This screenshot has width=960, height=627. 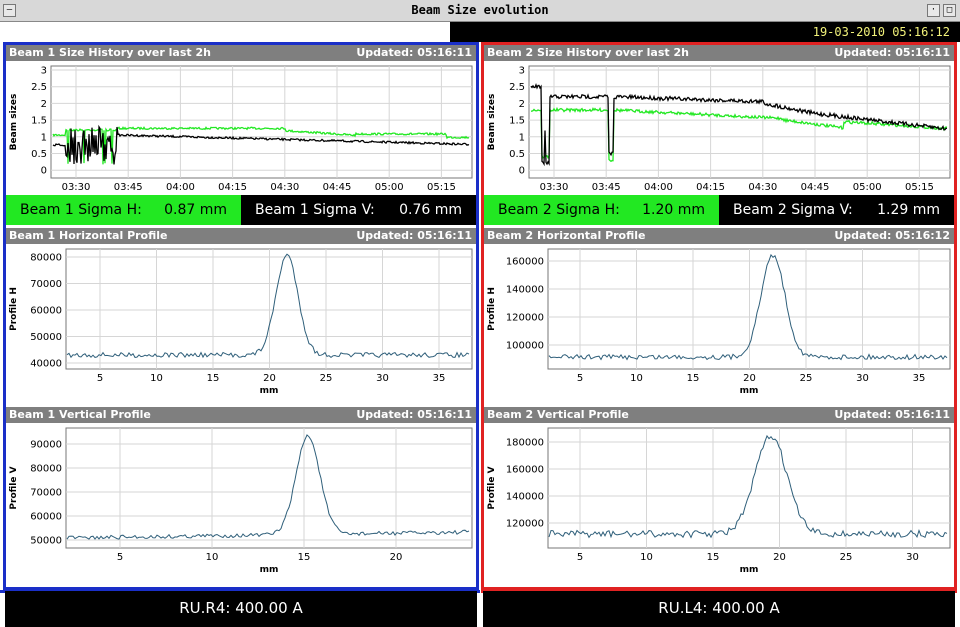 What do you see at coordinates (517, 154) in the screenshot?
I see `beam2-history-ytick: 0.5` at bounding box center [517, 154].